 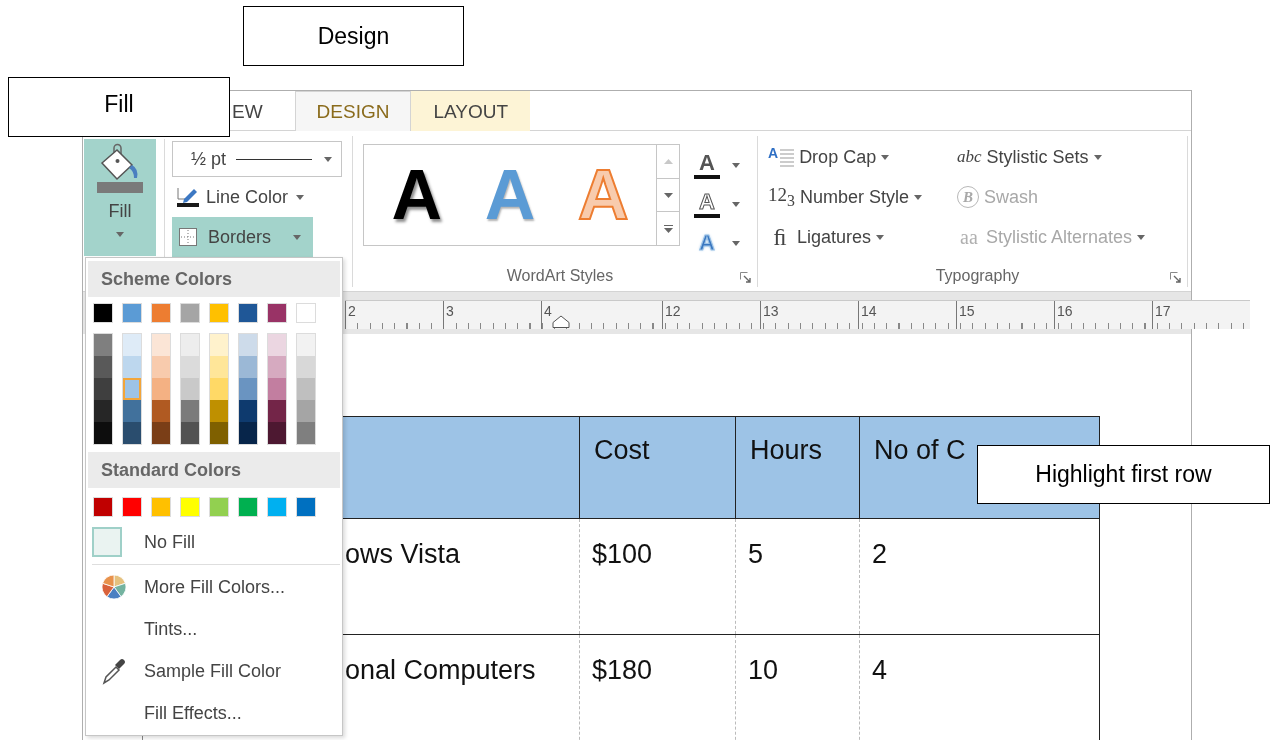 I want to click on text-fill-button: A, so click(x=717, y=165).